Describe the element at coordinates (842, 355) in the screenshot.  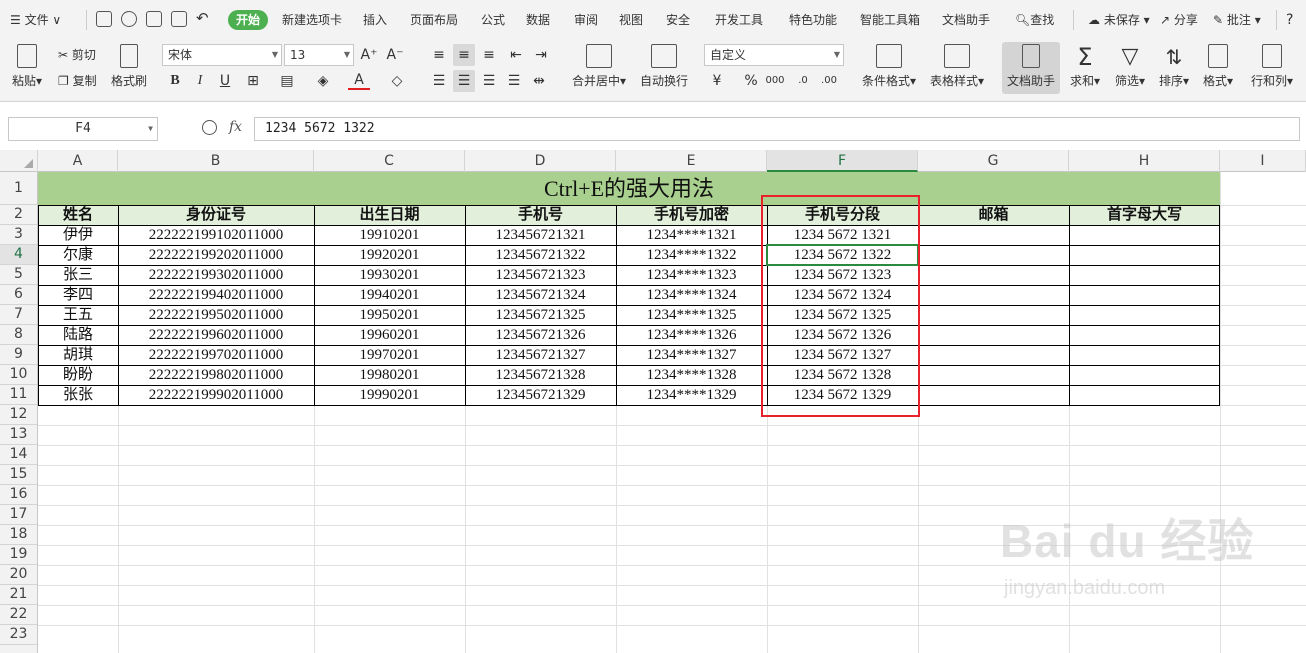
I see `table-cell: 1234 5672 1327` at that location.